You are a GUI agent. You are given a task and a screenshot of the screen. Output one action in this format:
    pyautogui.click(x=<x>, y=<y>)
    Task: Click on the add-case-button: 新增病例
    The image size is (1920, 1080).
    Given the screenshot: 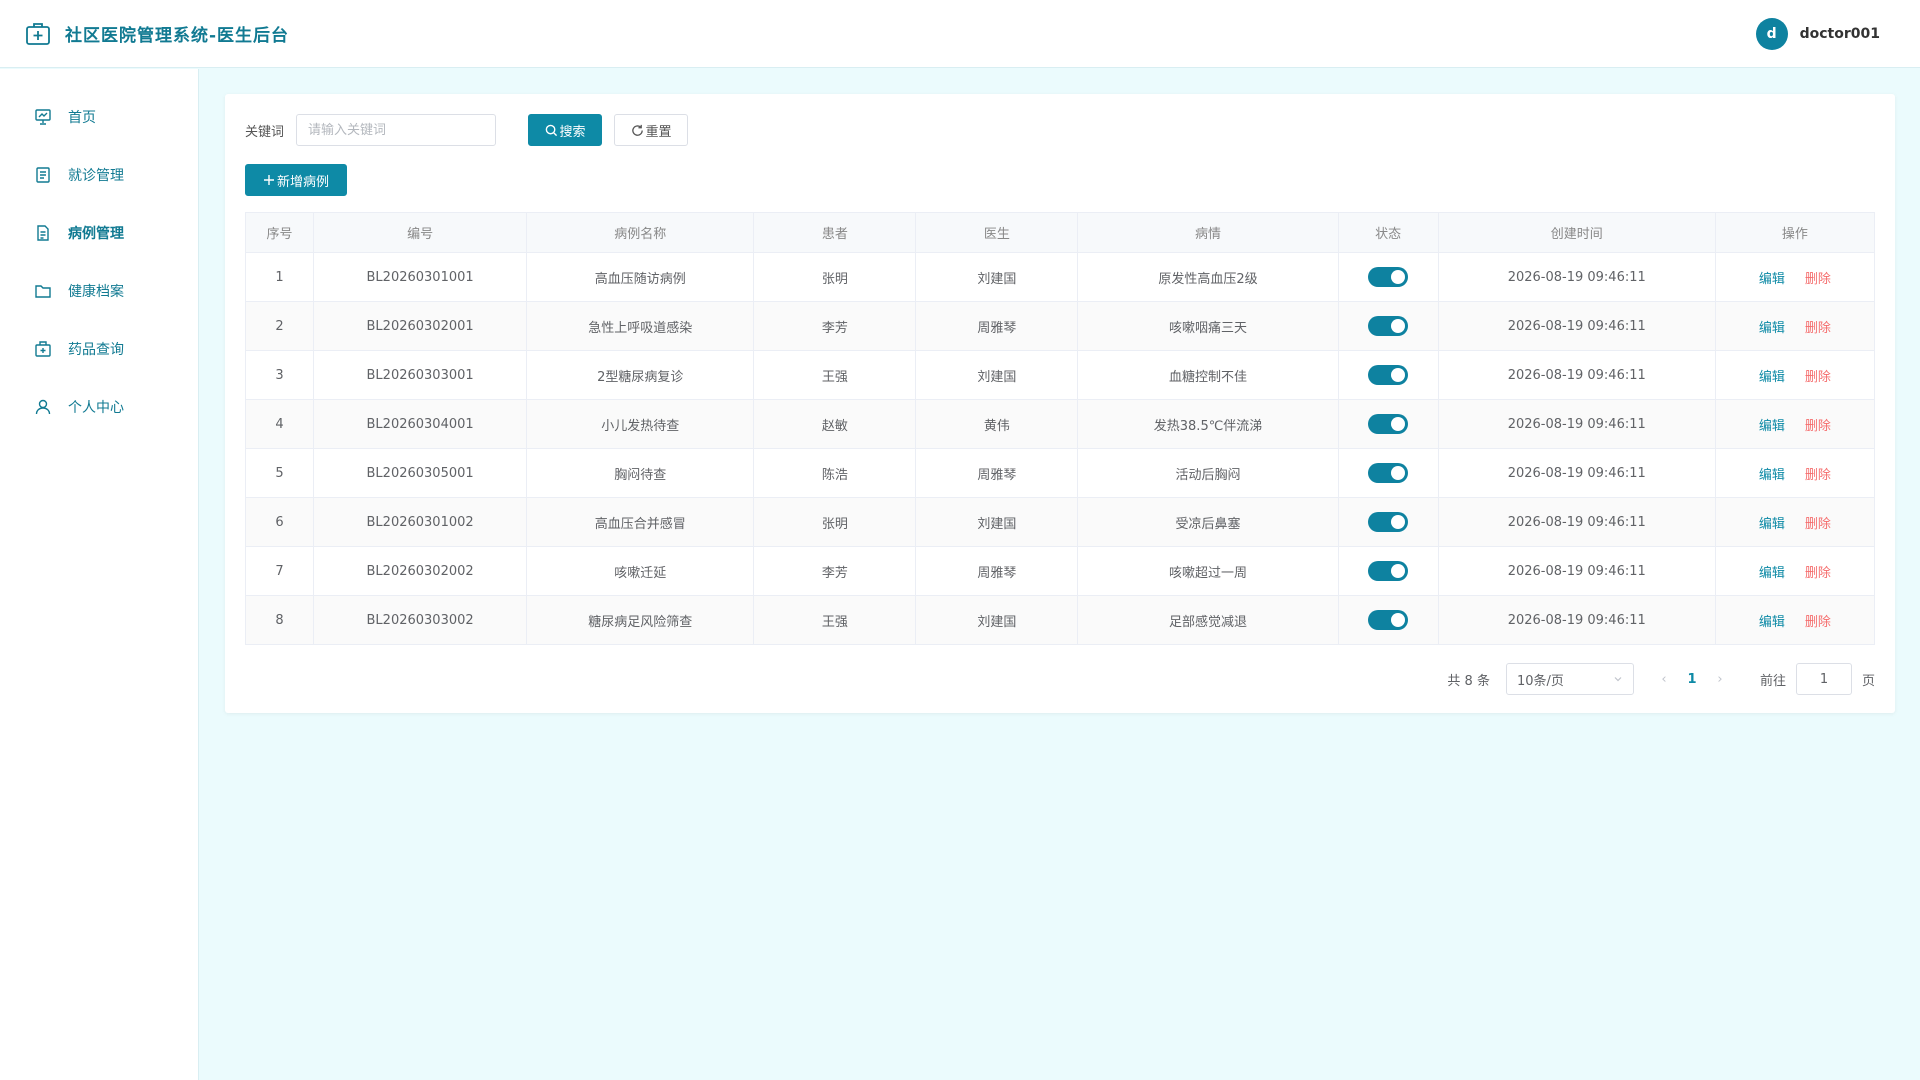 What is the action you would take?
    pyautogui.click(x=296, y=180)
    